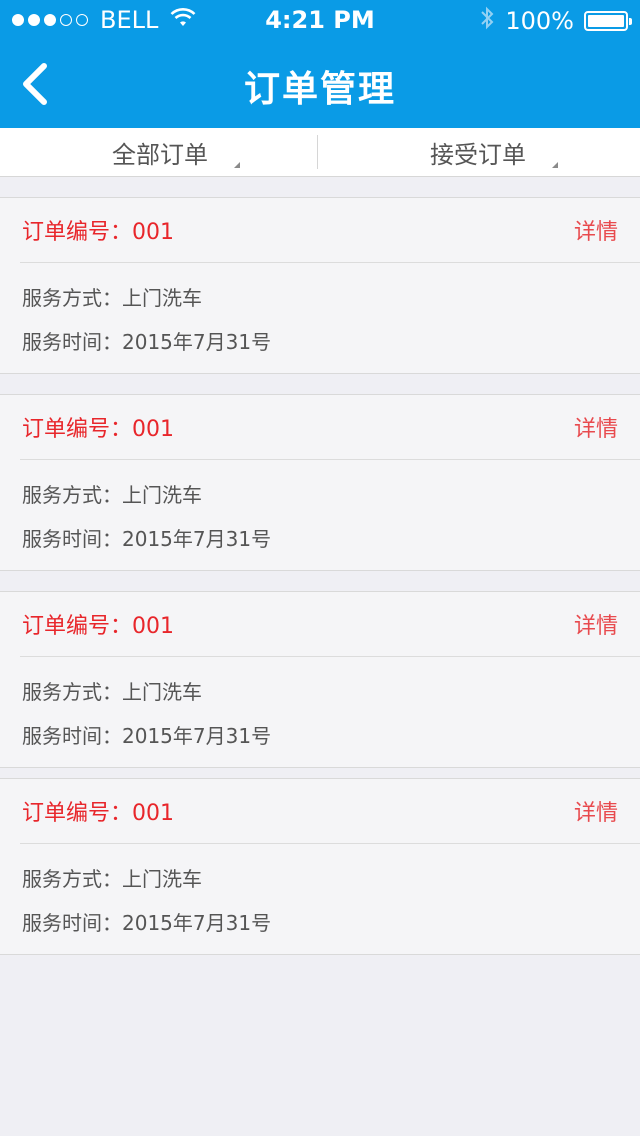  I want to click on battery-icon, so click(608, 21).